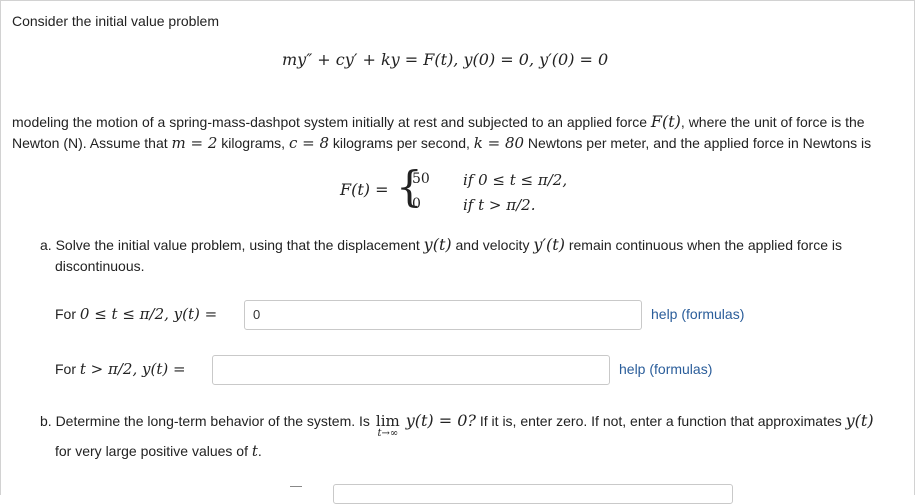 This screenshot has width=920, height=504. What do you see at coordinates (309, 143) in the screenshot?
I see `damping-value: c = 8` at bounding box center [309, 143].